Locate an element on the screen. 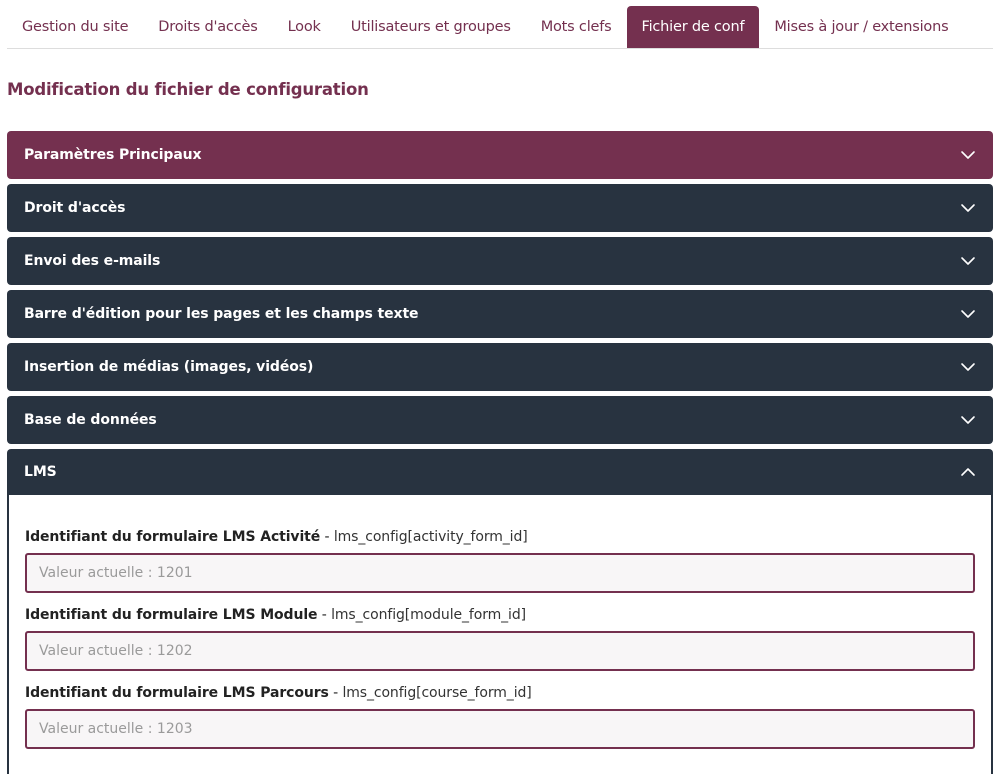 This screenshot has height=774, width=1001. field-config-key: lms_config[course_form_id] is located at coordinates (437, 693).